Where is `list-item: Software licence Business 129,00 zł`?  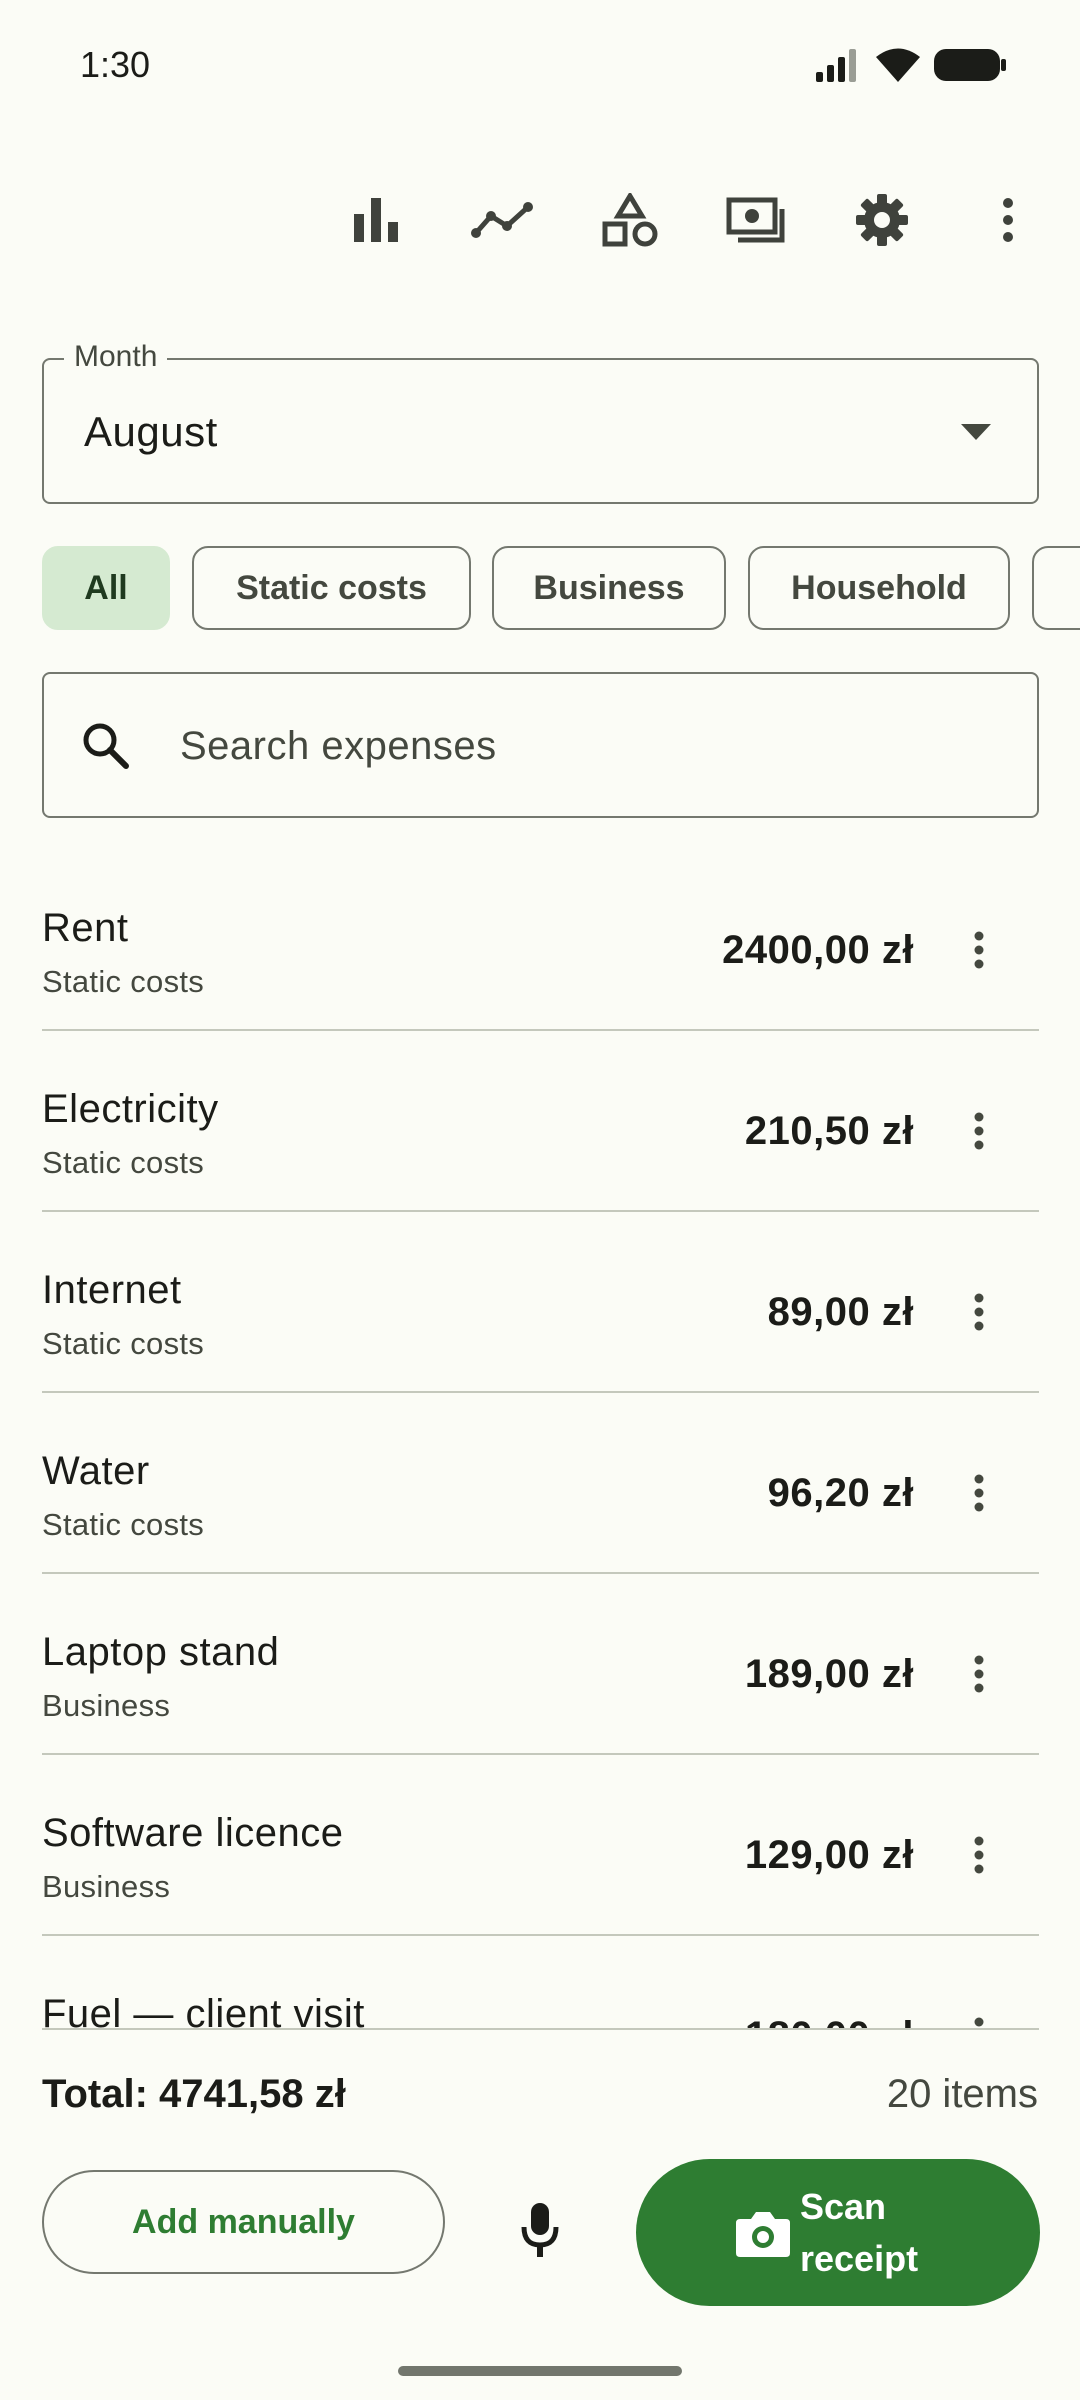
list-item: Software licence Business 129,00 zł is located at coordinates (540, 1845).